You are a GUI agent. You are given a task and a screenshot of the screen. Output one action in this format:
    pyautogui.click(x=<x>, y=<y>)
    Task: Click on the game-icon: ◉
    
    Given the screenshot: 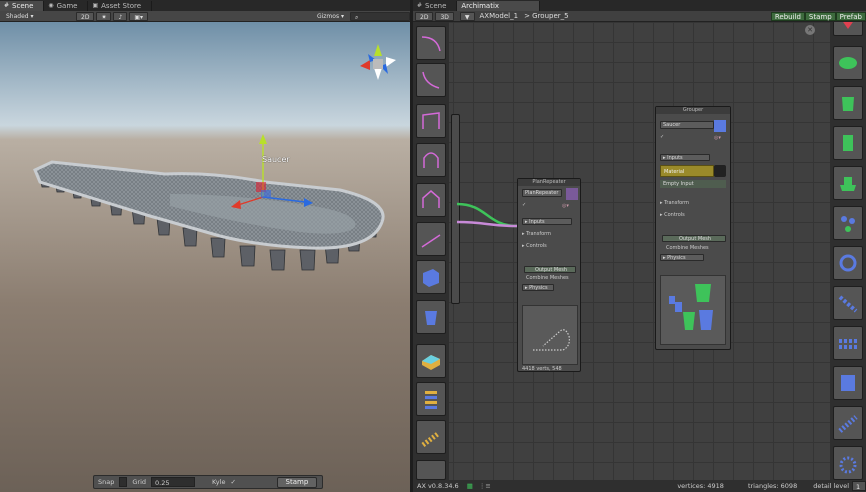 What is the action you would take?
    pyautogui.click(x=51, y=5)
    